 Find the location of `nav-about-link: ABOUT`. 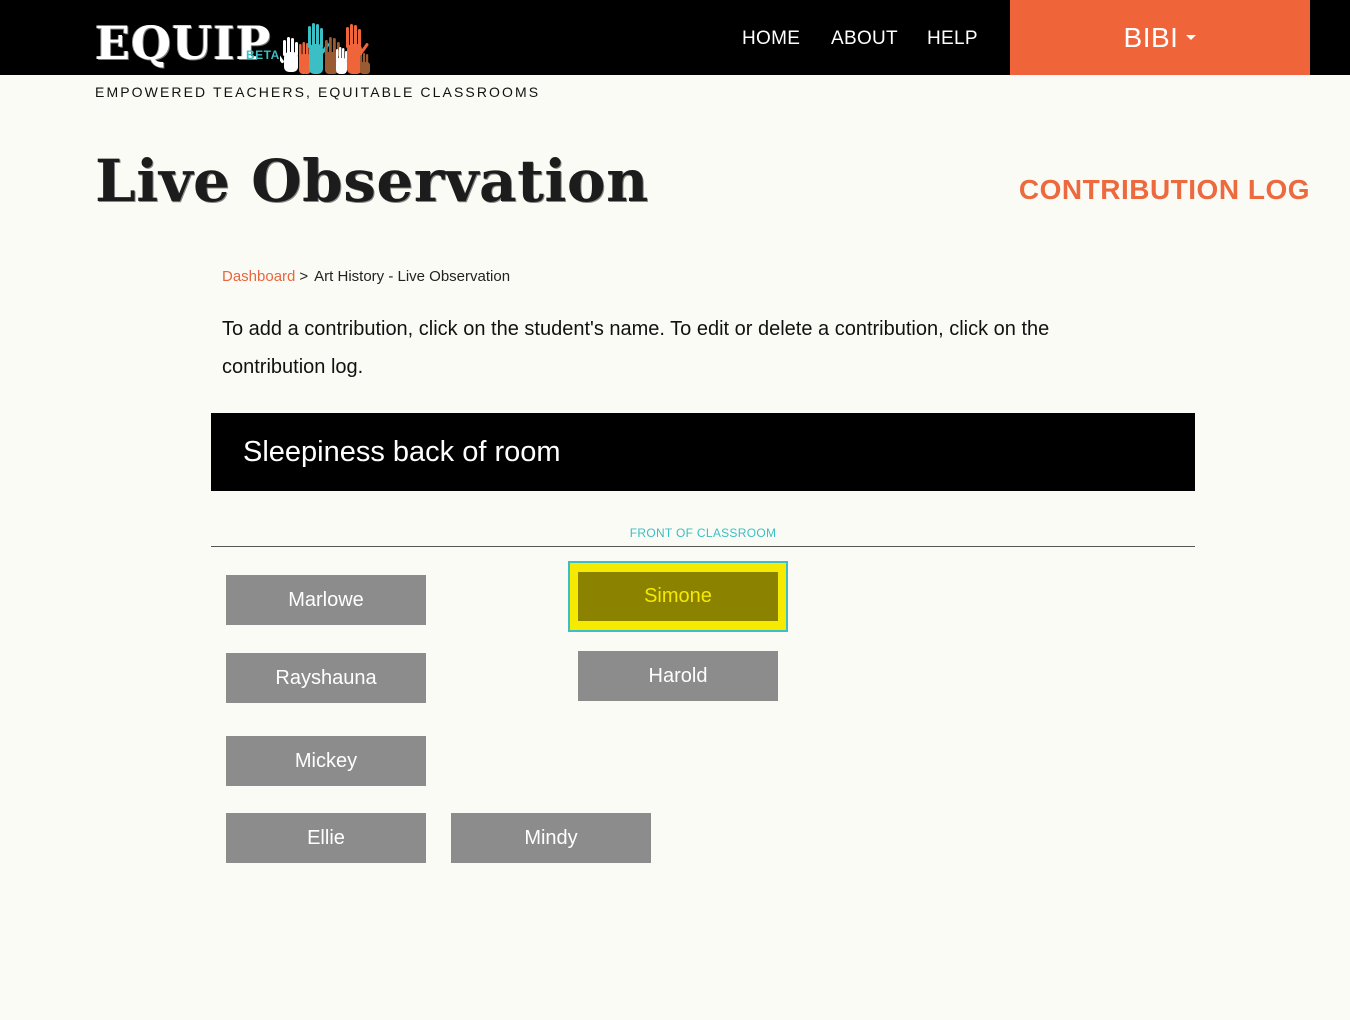

nav-about-link: ABOUT is located at coordinates (864, 39).